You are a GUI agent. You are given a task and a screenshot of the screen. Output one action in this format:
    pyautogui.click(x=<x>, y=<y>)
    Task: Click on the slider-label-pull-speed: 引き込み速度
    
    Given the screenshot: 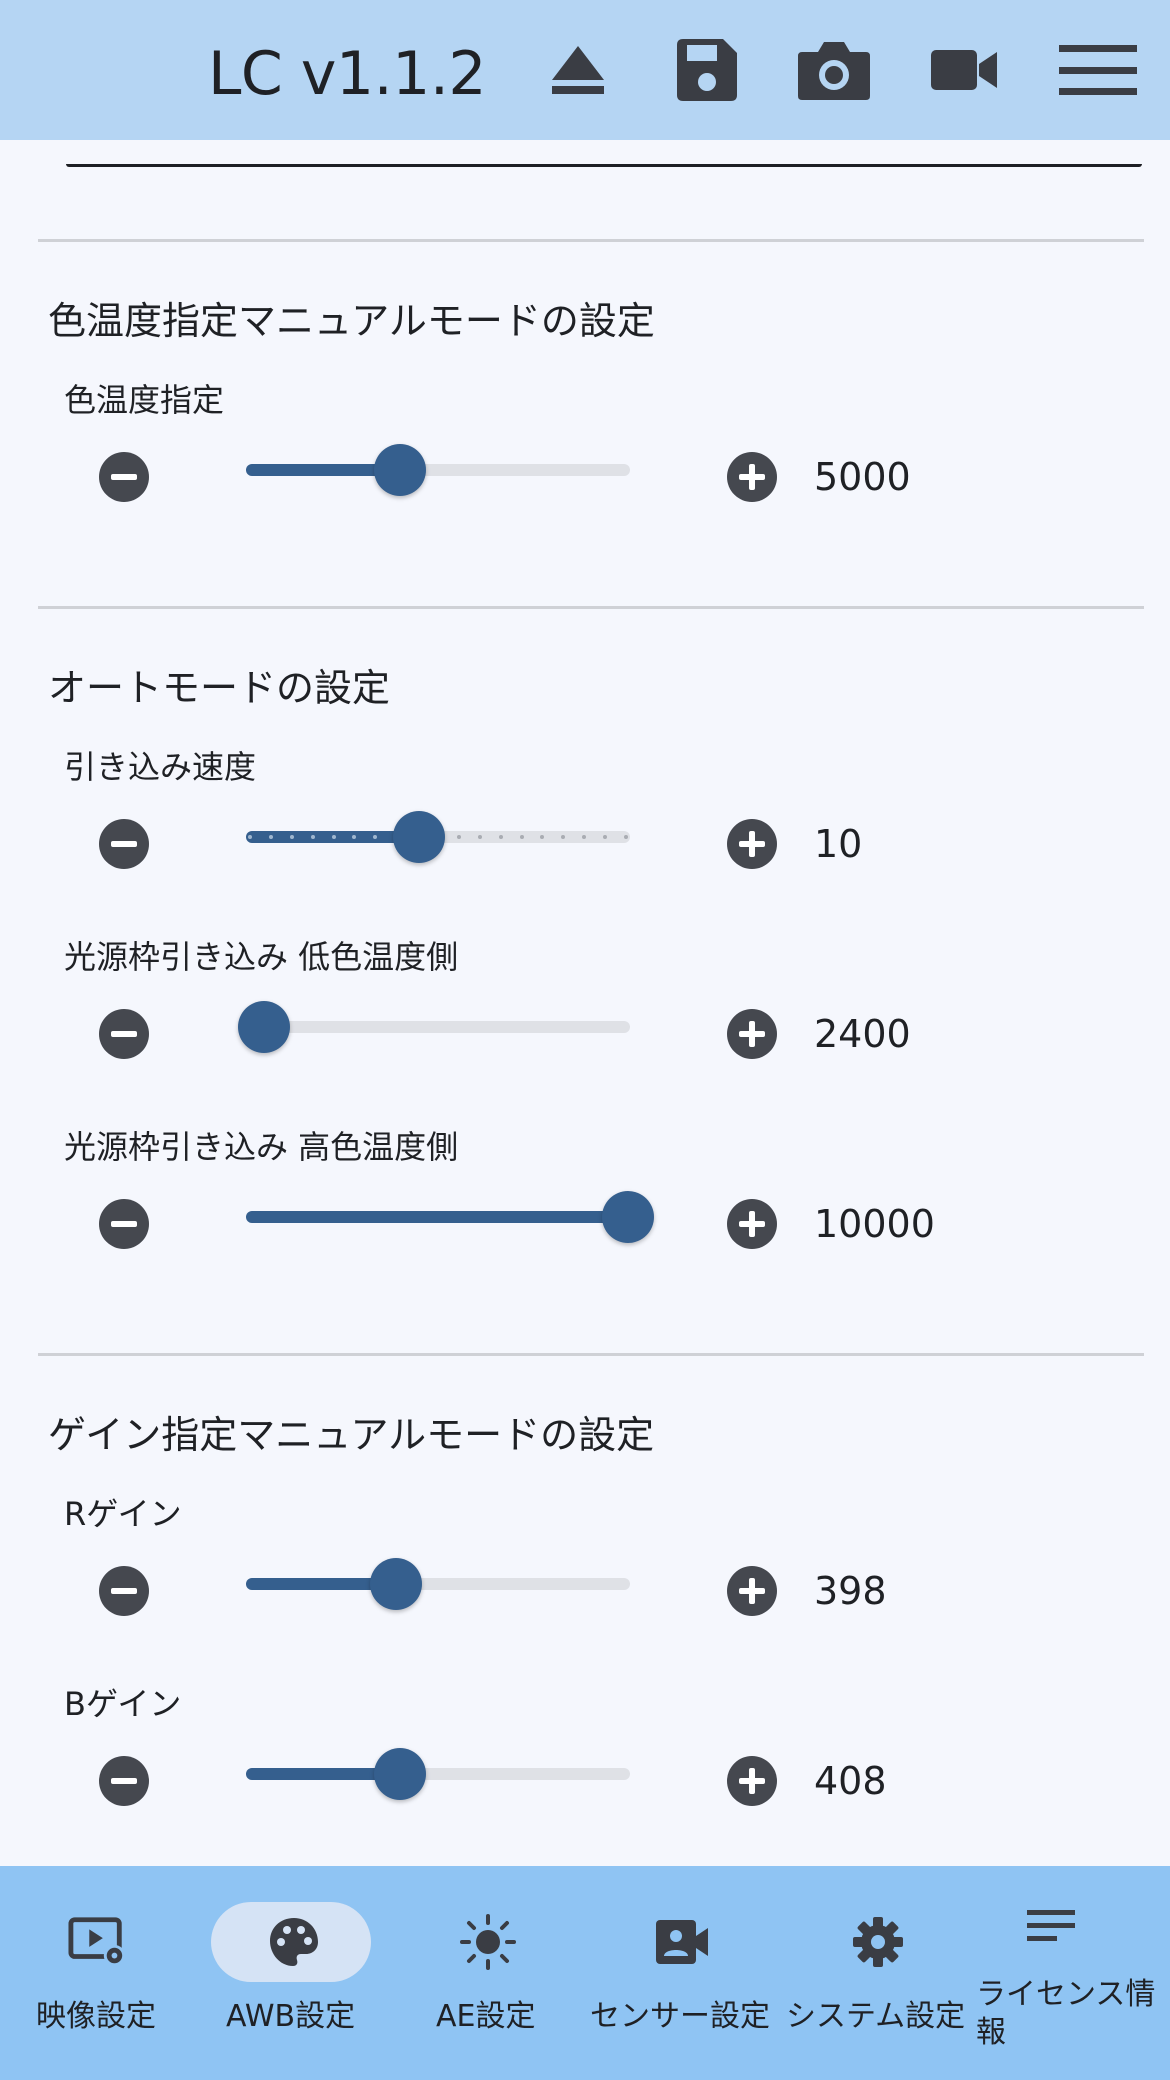 What is the action you would take?
    pyautogui.click(x=160, y=767)
    